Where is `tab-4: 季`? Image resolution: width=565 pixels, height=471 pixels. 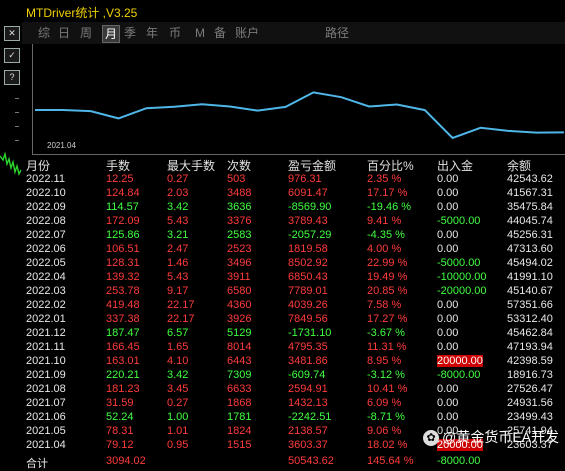
tab-4: 季 is located at coordinates (130, 33).